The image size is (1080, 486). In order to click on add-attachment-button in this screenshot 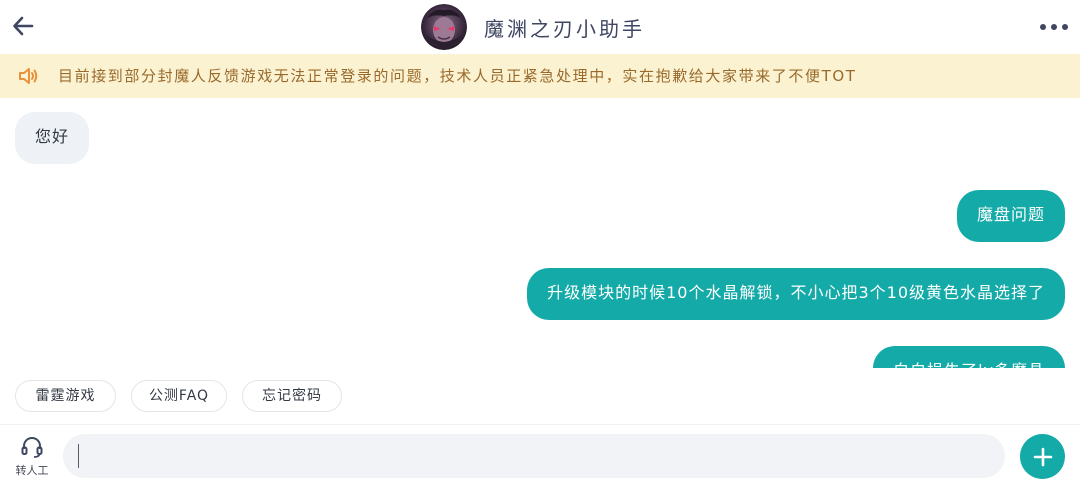, I will do `click(1042, 456)`.